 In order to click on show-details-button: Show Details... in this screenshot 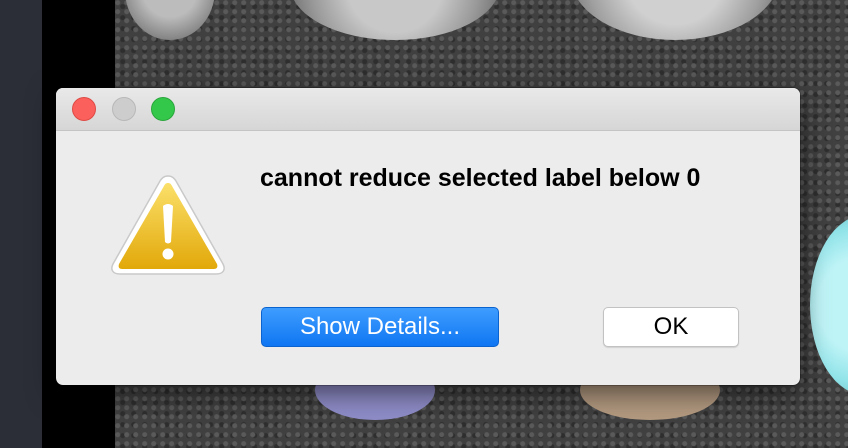, I will do `click(380, 327)`.